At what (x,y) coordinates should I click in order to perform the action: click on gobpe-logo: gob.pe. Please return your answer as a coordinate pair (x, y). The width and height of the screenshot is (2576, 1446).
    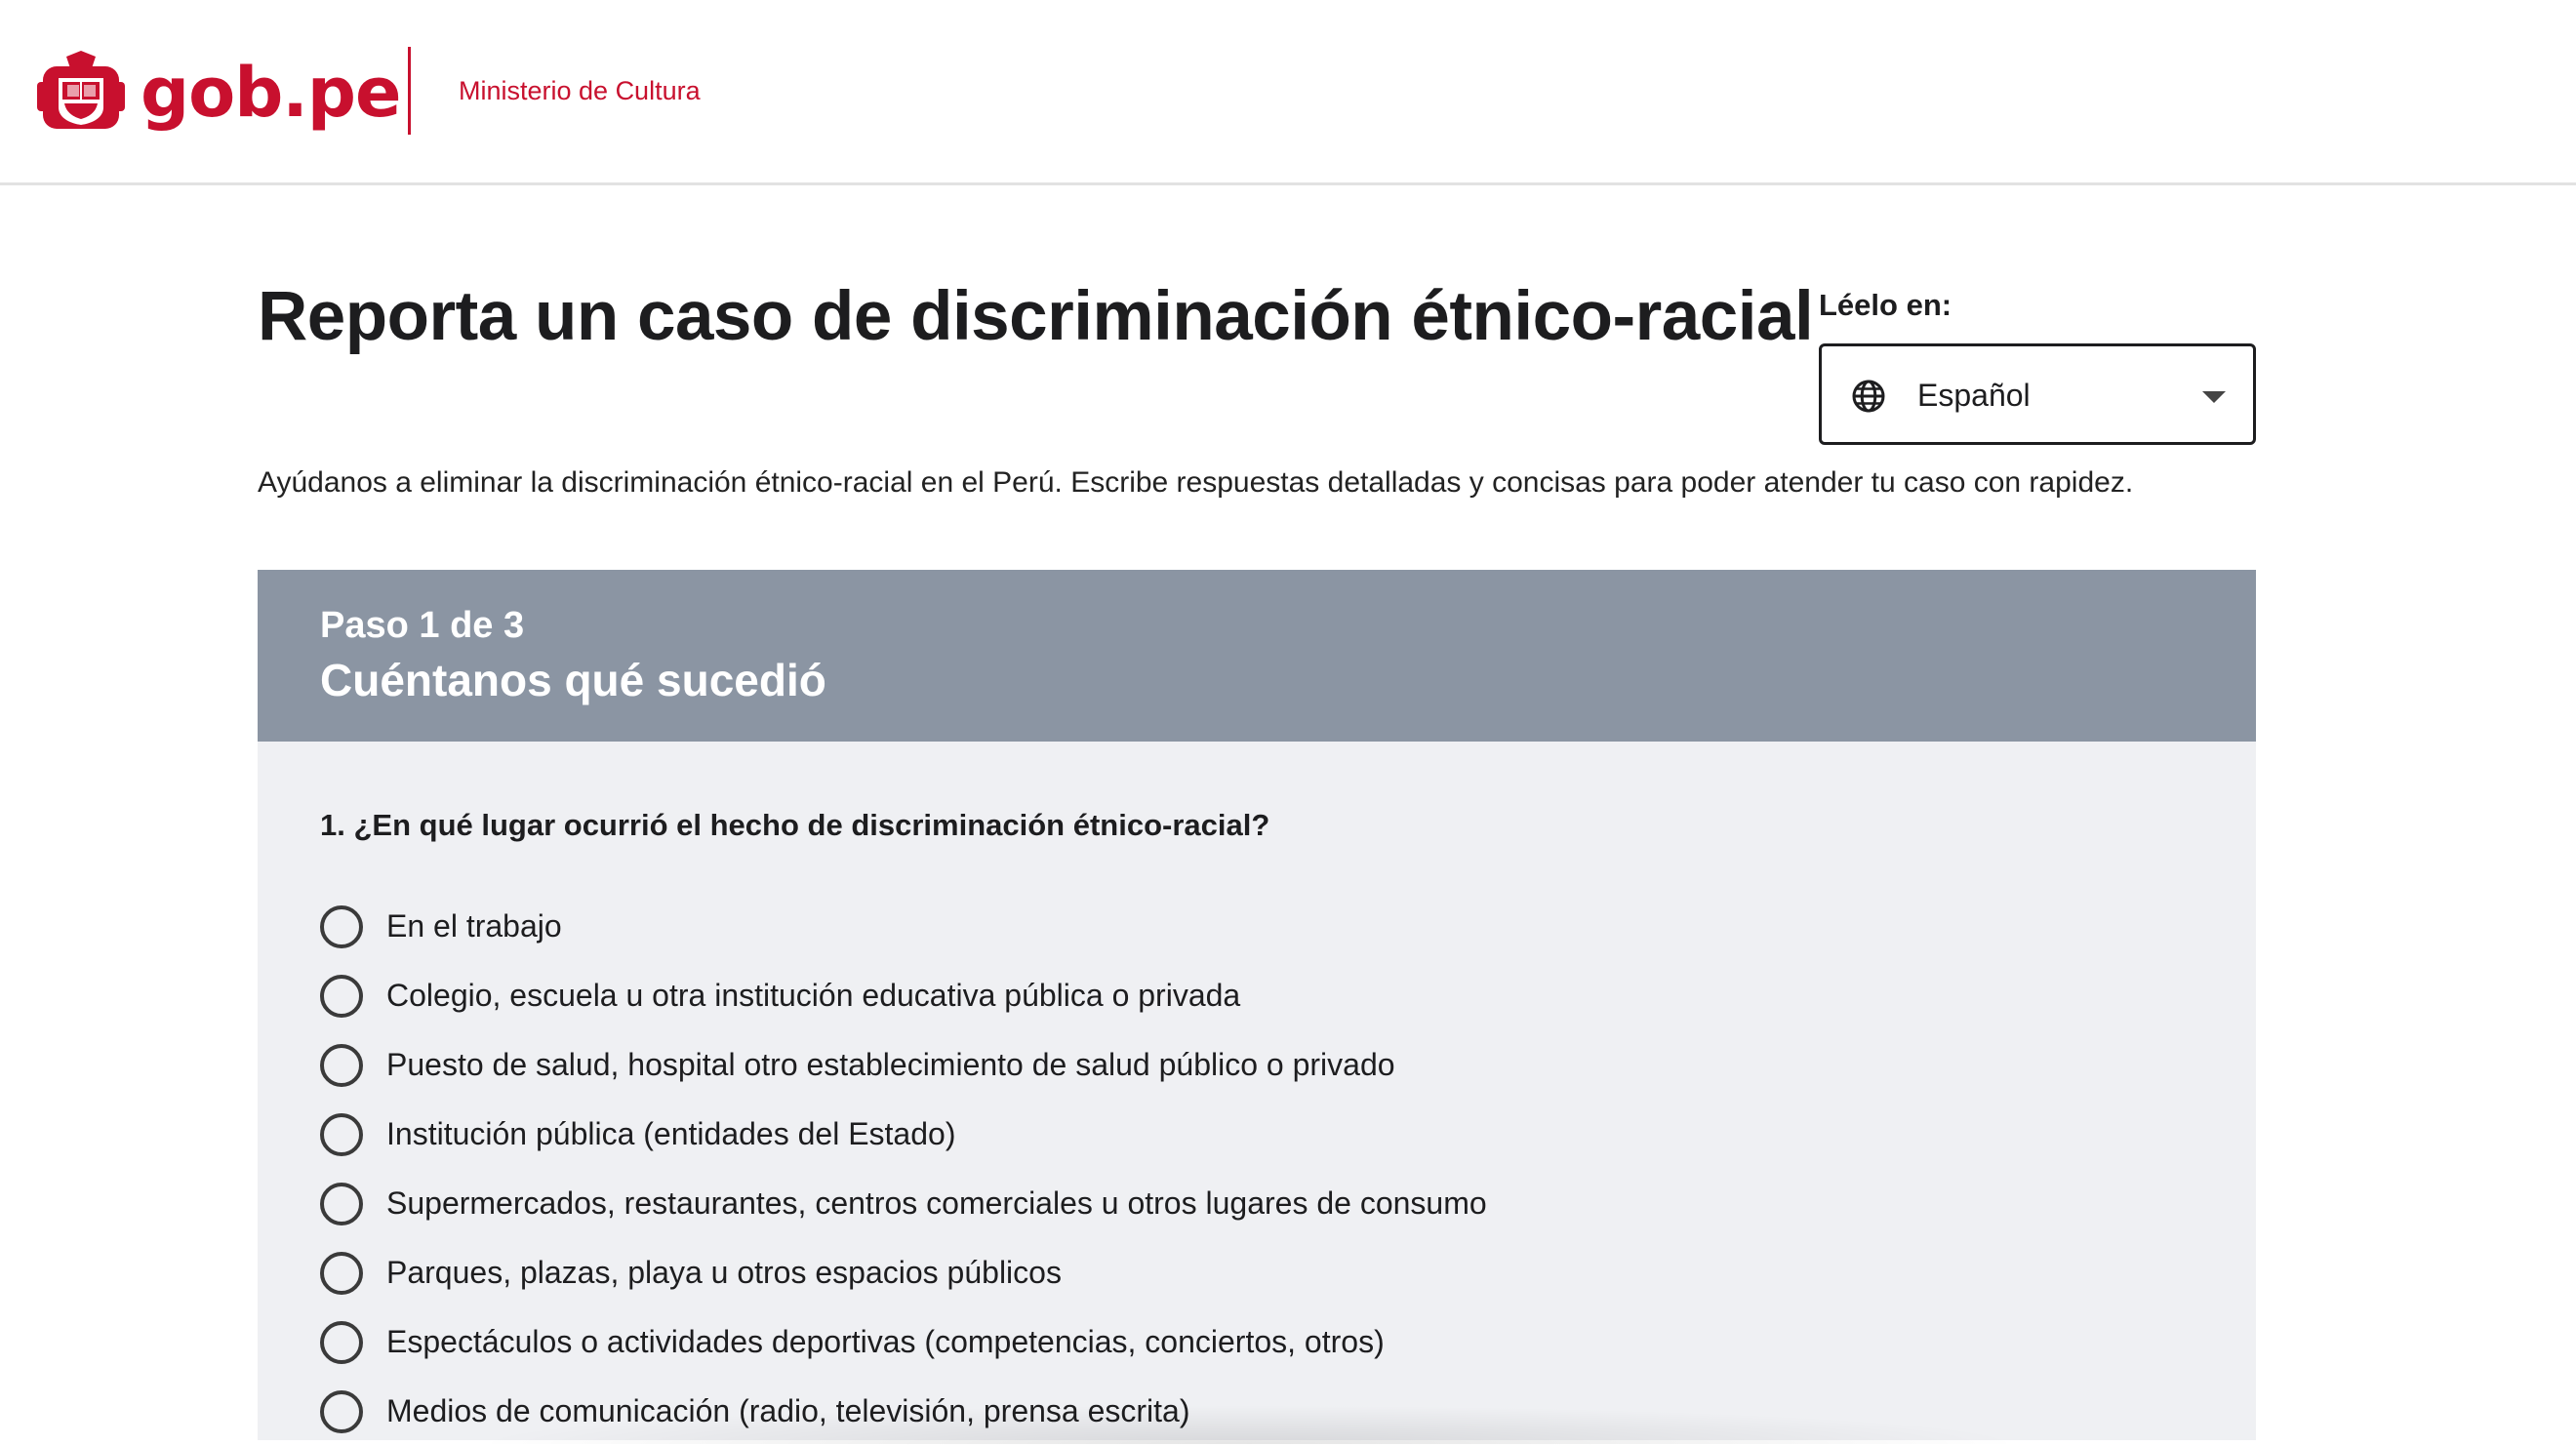
    Looking at the image, I should click on (219, 93).